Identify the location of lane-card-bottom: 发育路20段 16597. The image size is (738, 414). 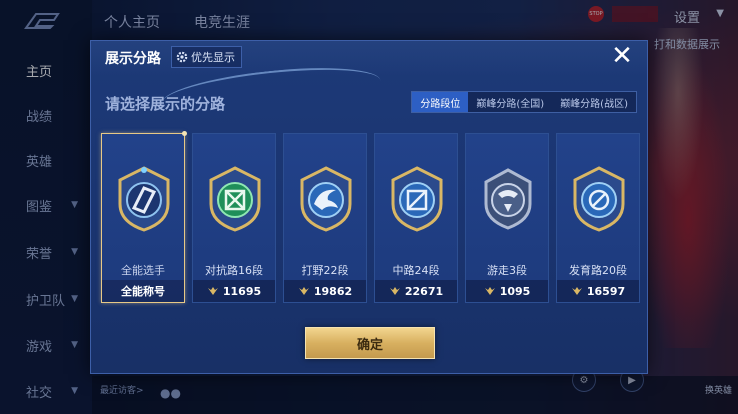
(598, 218).